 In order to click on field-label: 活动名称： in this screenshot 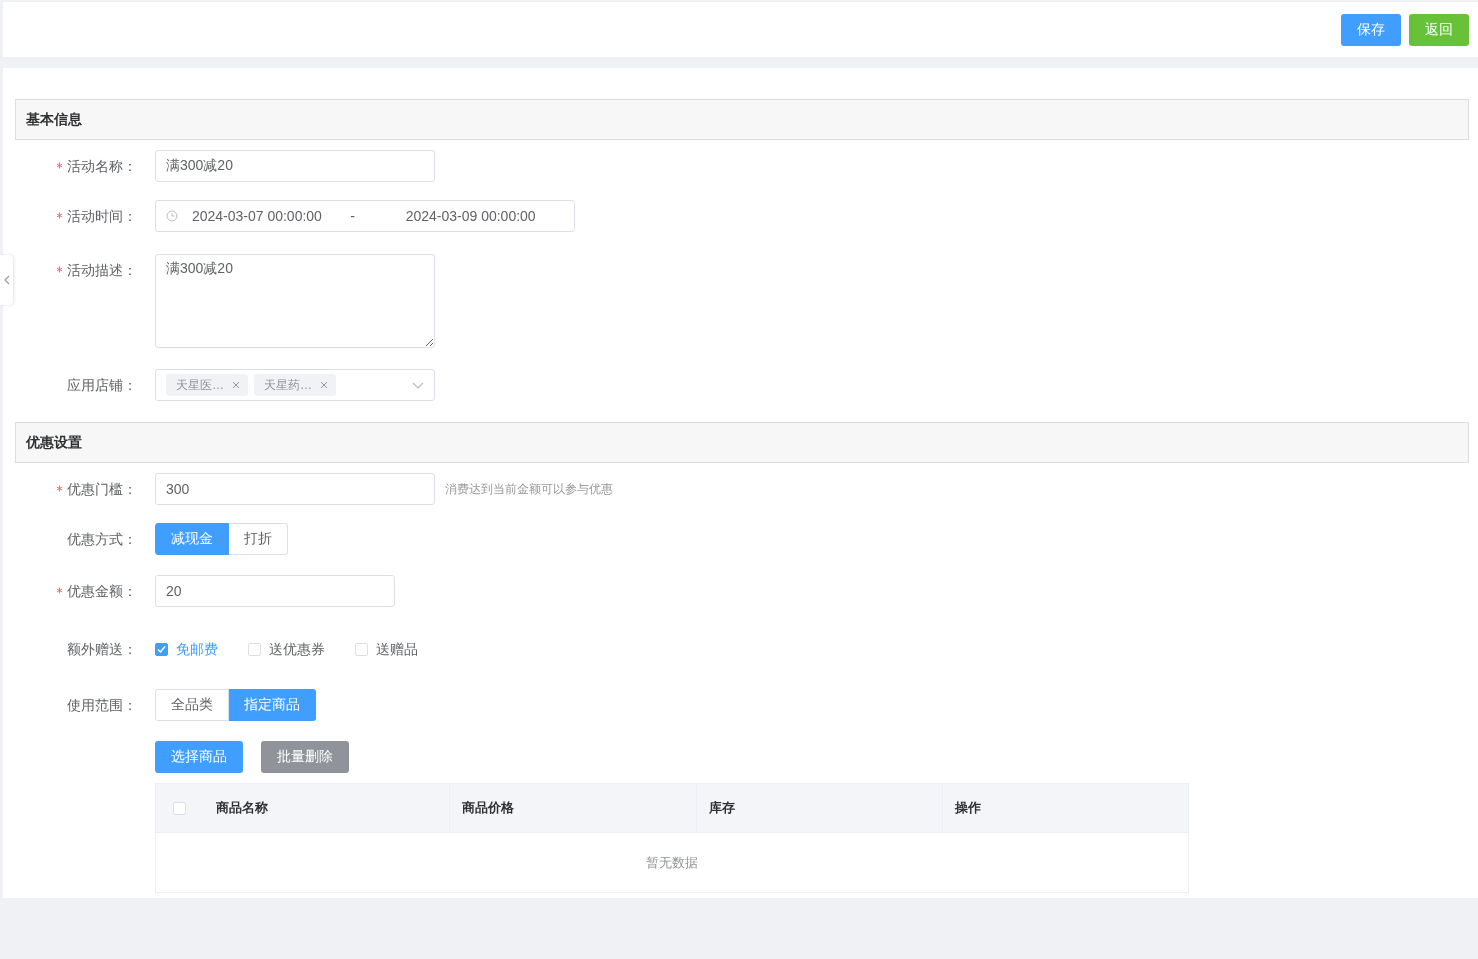, I will do `click(102, 166)`.